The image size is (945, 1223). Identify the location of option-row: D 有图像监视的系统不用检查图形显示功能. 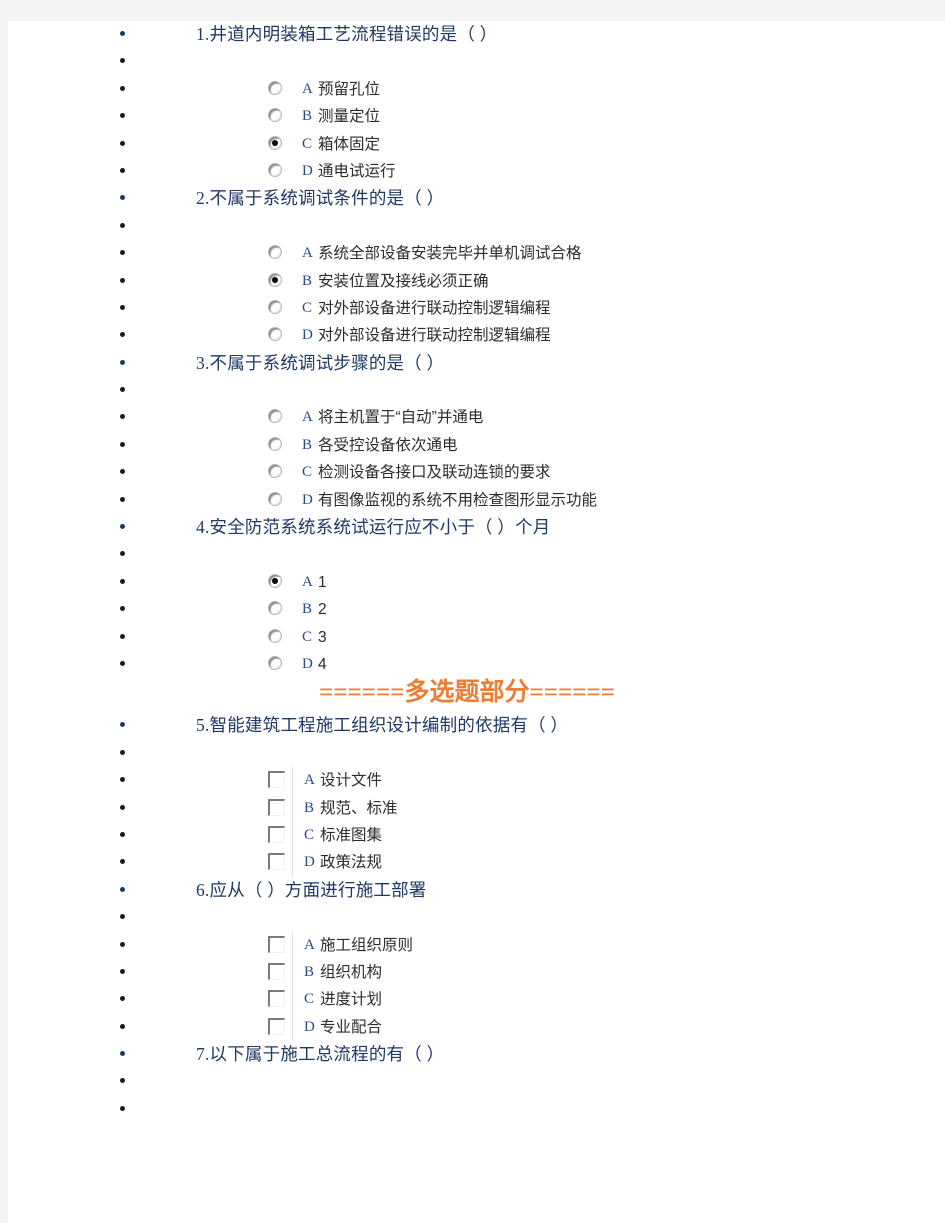
(476, 500).